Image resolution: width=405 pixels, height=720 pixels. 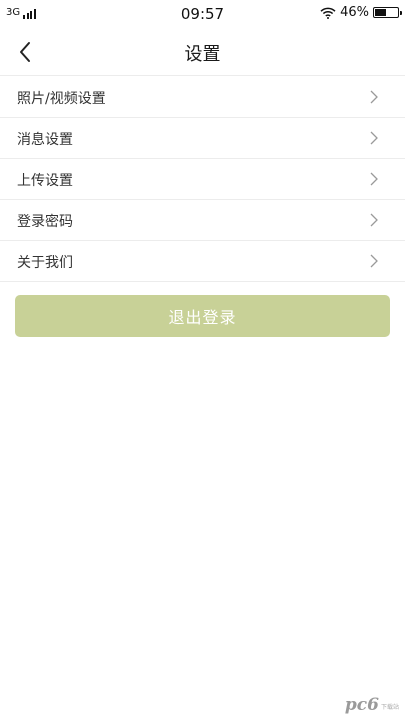 I want to click on wifi-icon, so click(x=328, y=13).